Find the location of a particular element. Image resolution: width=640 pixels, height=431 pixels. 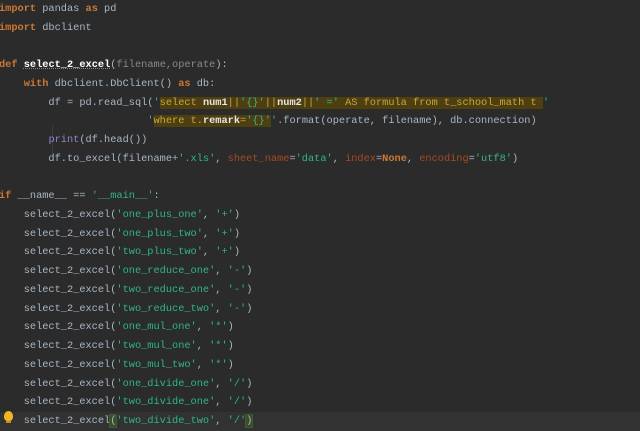

code-token: df.to_excel(filename+ is located at coordinates (89, 158).